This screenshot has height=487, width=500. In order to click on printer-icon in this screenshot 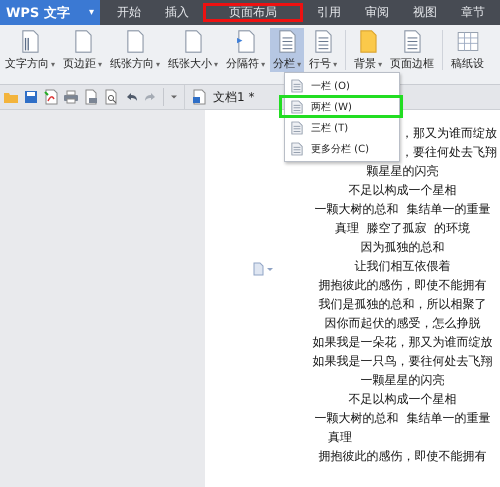, I will do `click(71, 97)`.